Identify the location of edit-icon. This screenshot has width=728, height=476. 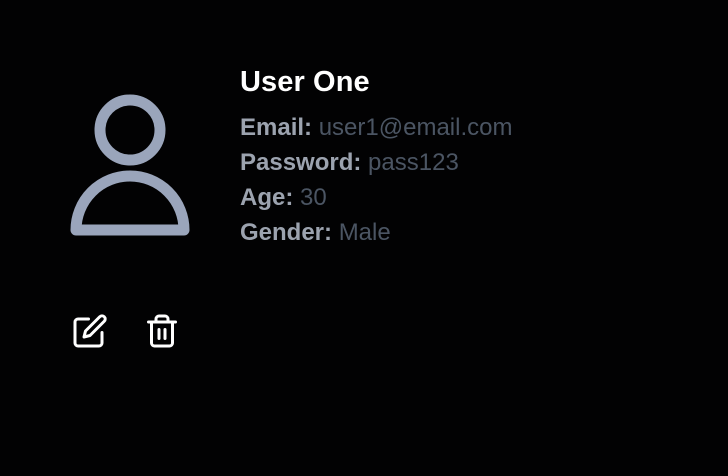
(90, 332).